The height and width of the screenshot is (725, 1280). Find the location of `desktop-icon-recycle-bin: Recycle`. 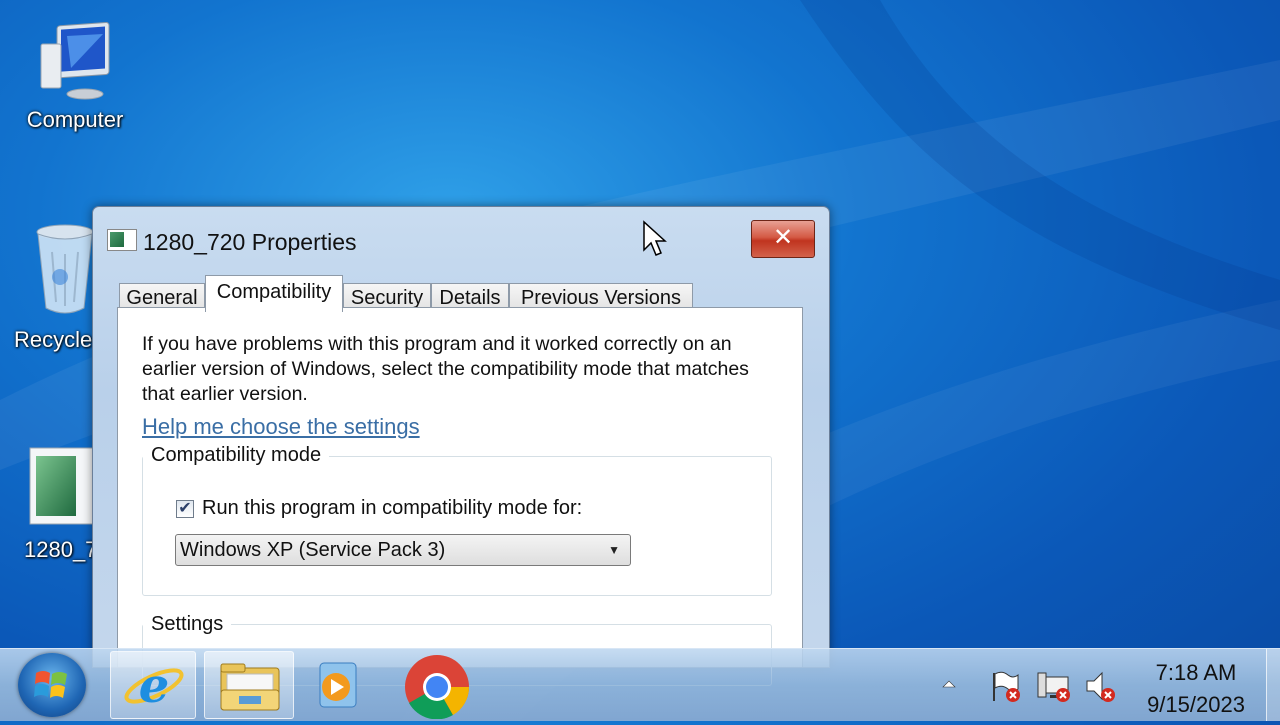

desktop-icon-recycle-bin: Recycle is located at coordinates (50, 287).